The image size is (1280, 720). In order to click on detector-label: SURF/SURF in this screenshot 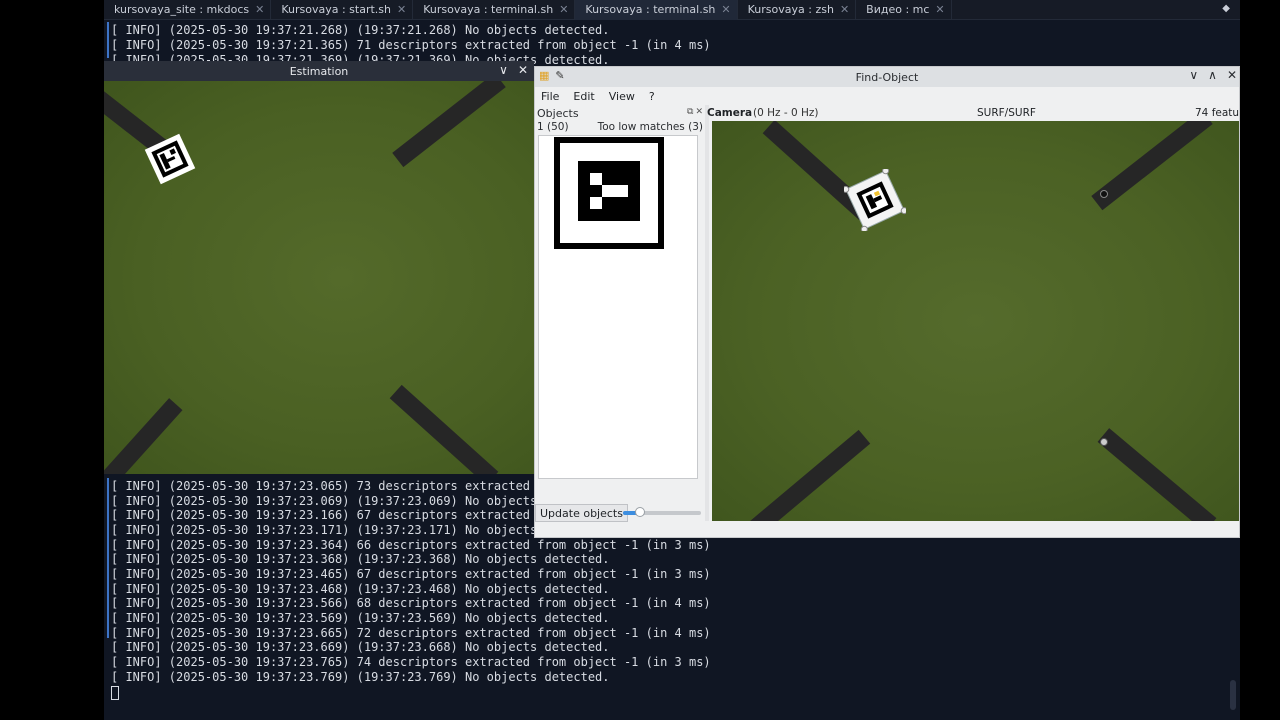, I will do `click(1006, 113)`.